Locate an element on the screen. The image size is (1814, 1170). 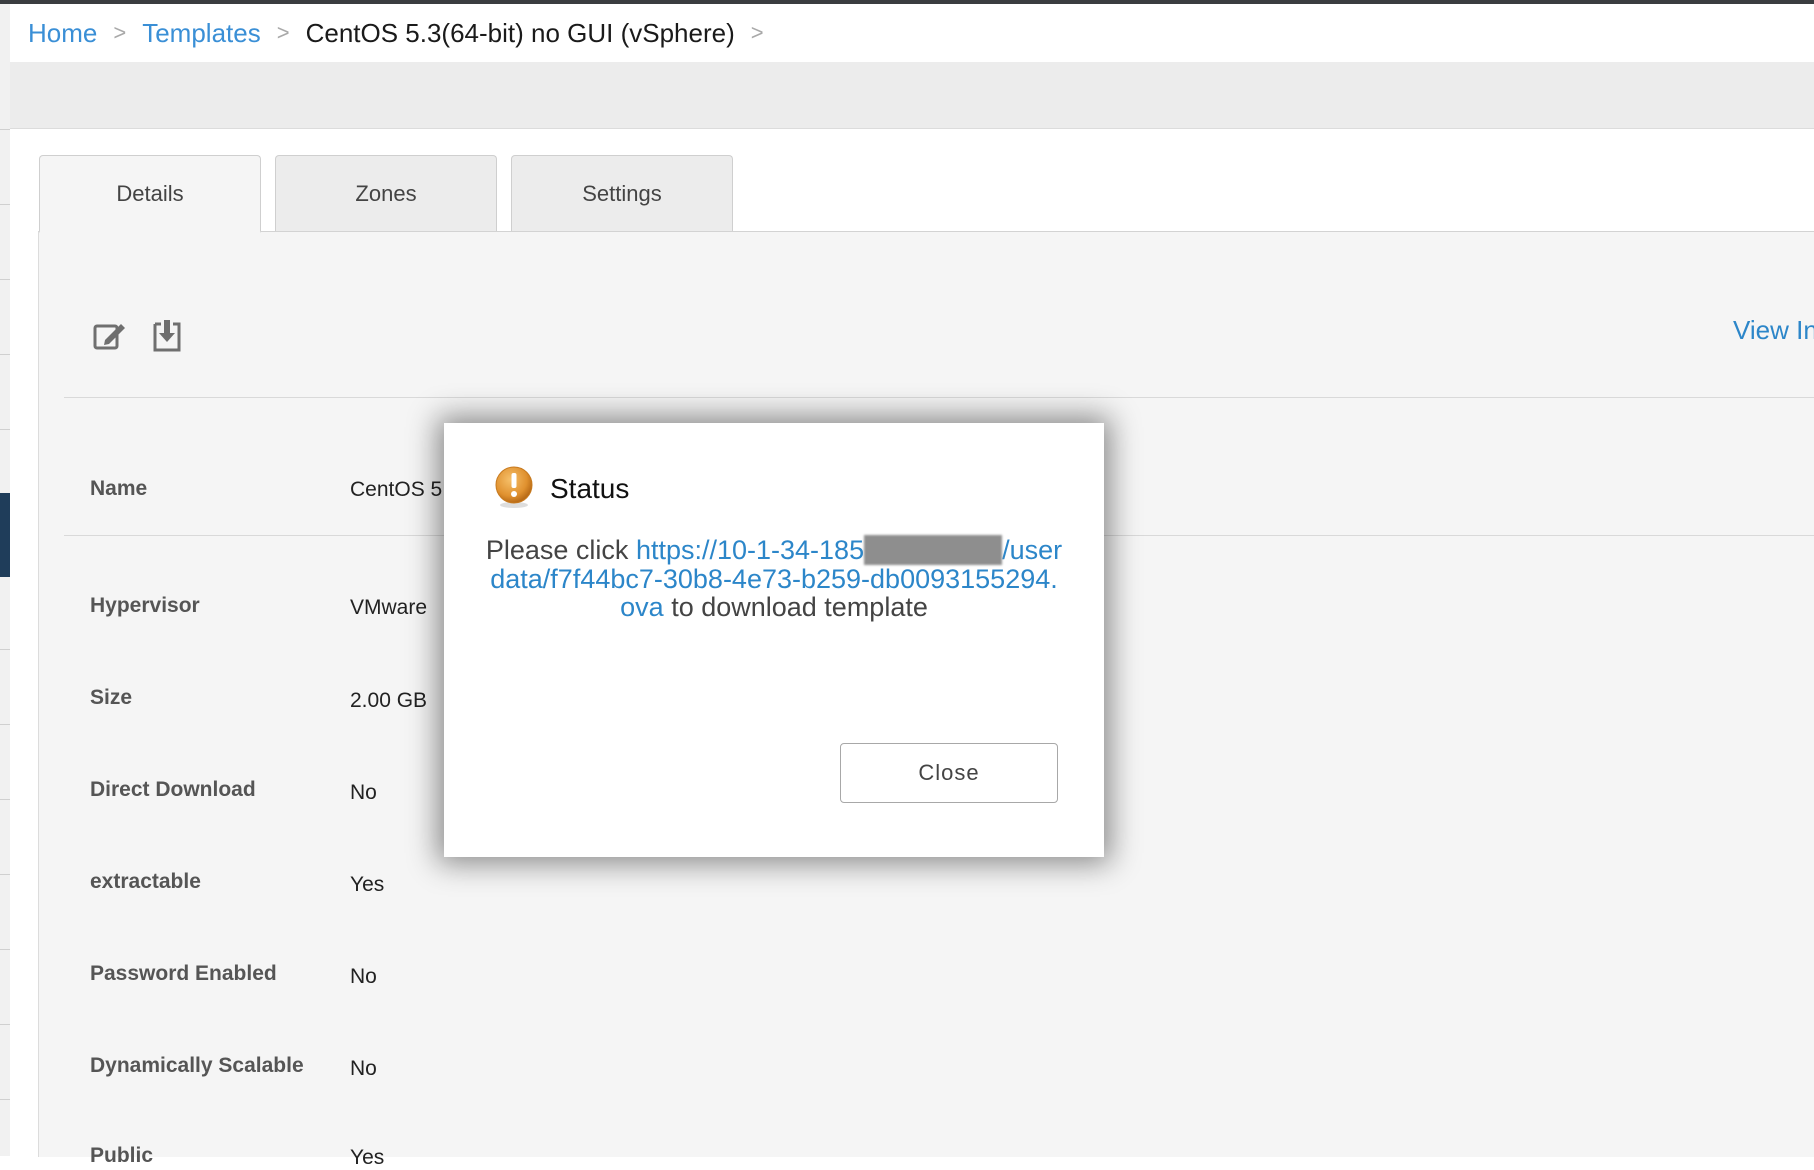
breadcrumb-home: Home is located at coordinates (62, 33).